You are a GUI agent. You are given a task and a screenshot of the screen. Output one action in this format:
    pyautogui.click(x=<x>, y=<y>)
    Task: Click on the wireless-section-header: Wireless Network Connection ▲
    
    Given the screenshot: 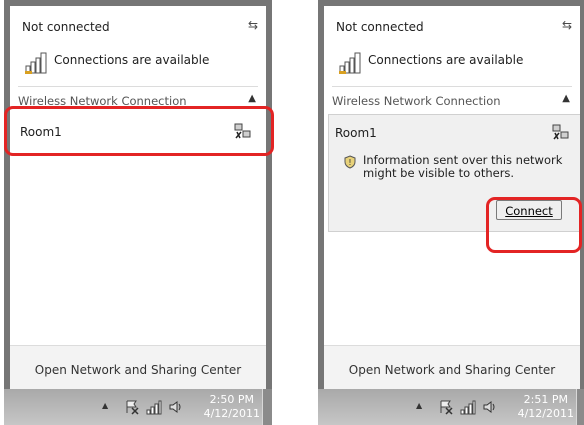 What is the action you would take?
    pyautogui.click(x=452, y=100)
    